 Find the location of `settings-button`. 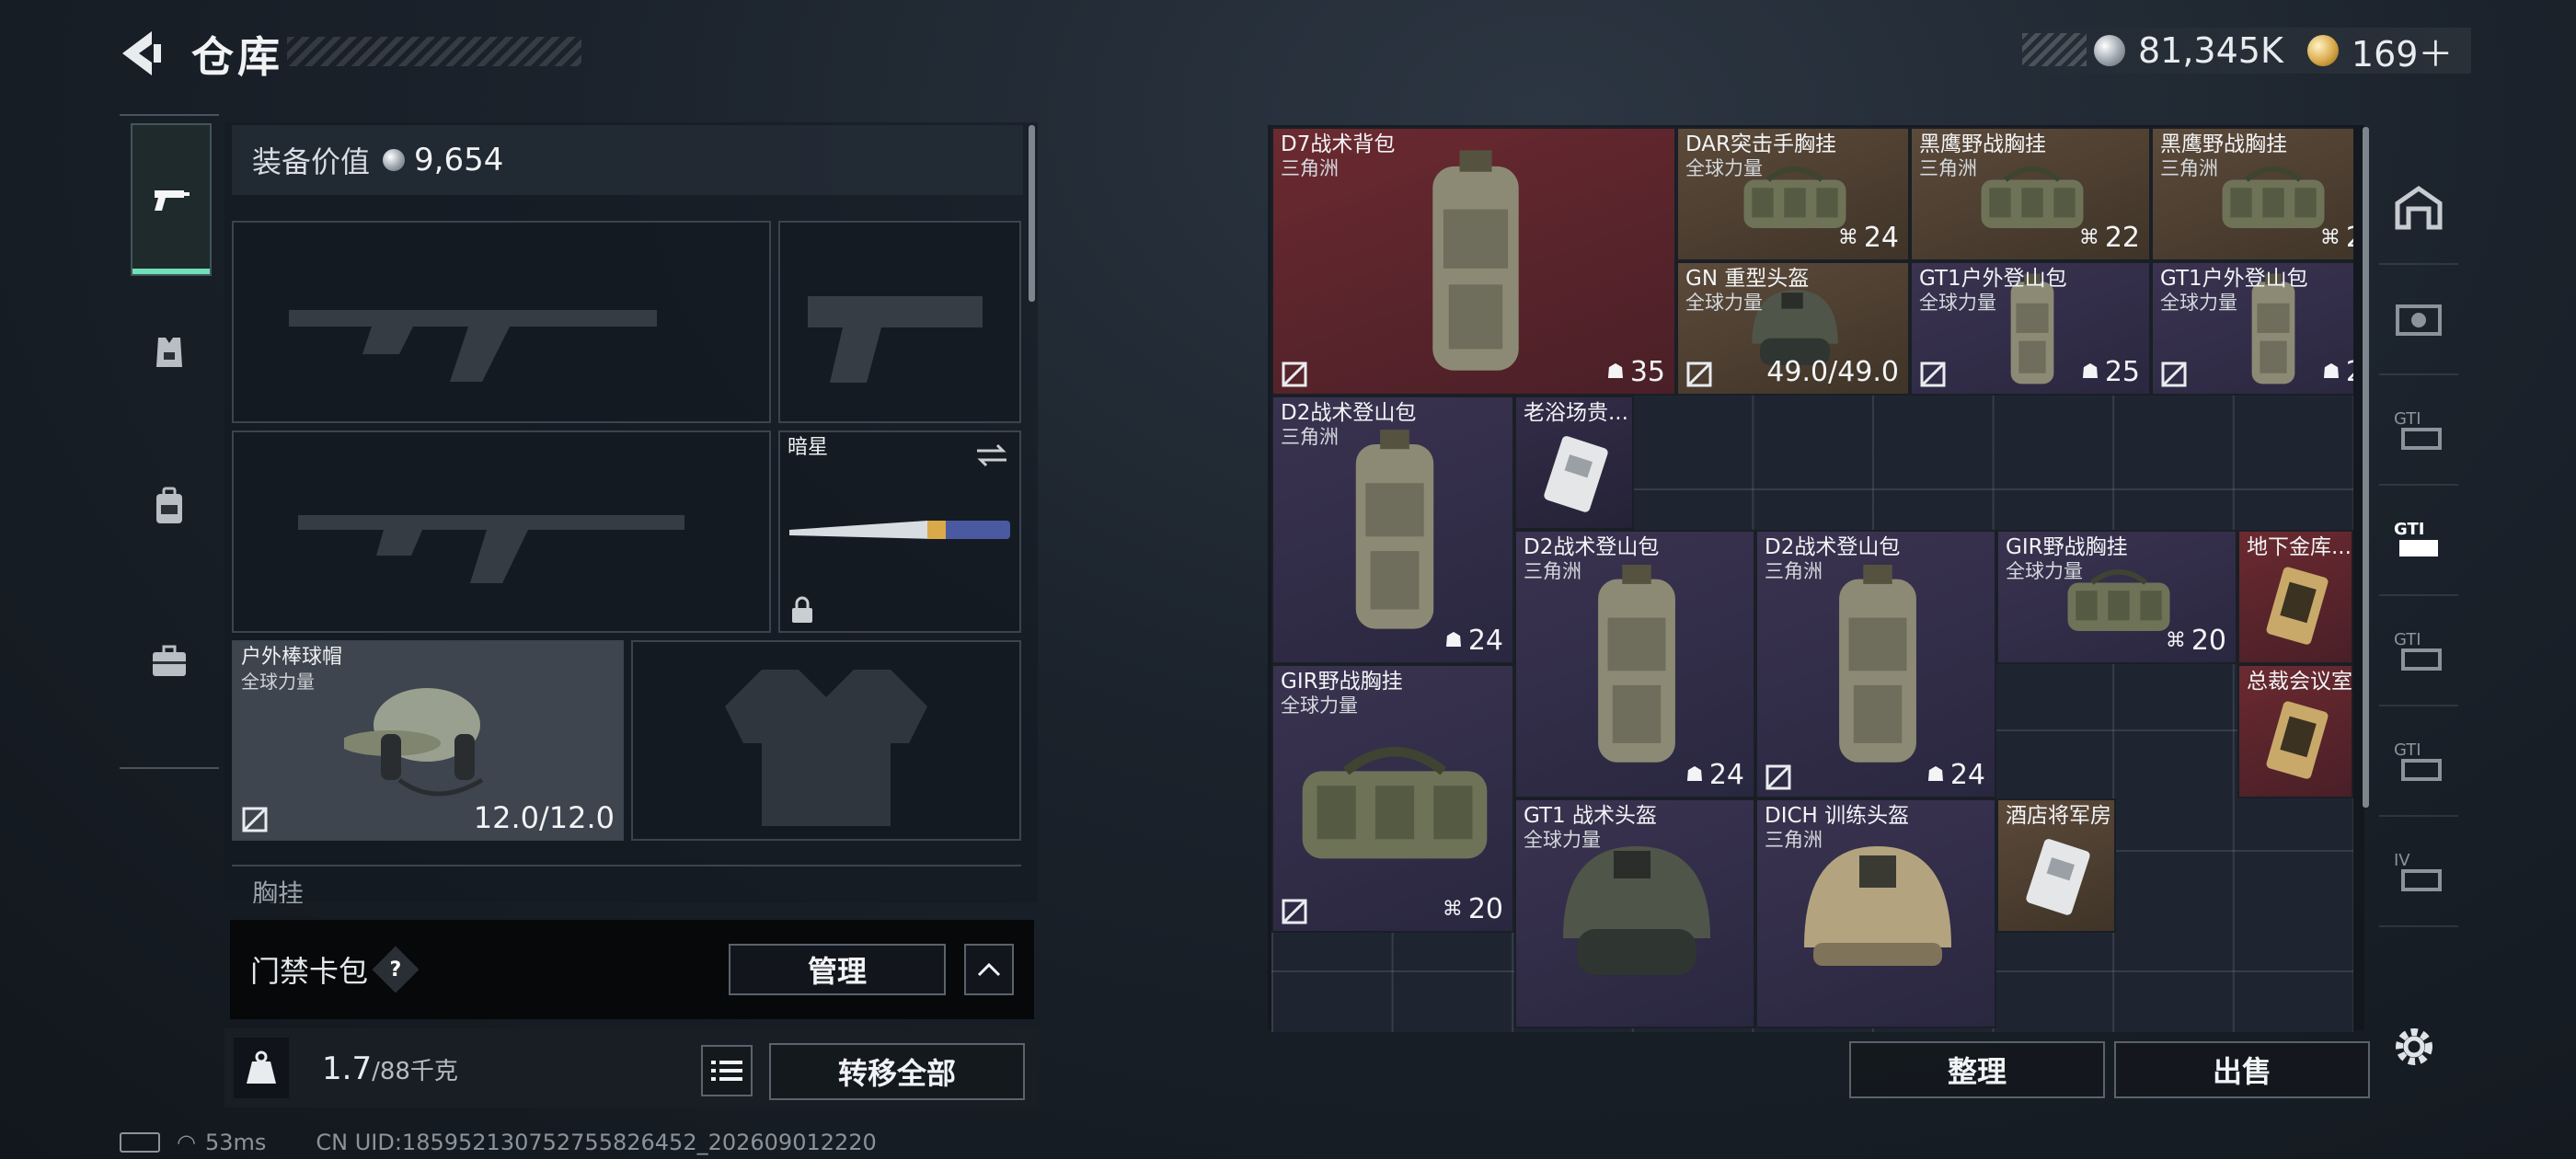

settings-button is located at coordinates (2414, 1047).